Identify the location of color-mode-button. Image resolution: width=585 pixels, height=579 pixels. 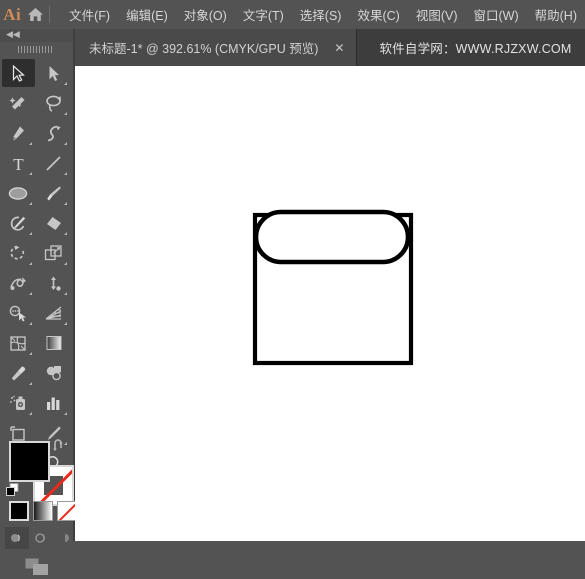
(19, 511).